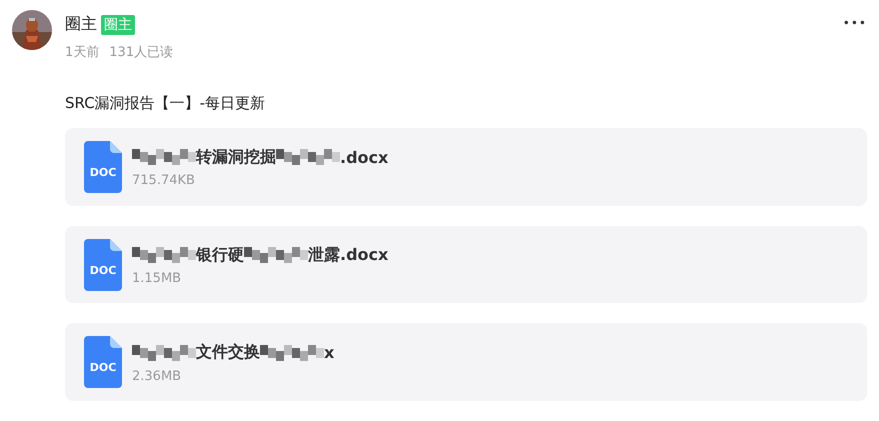 This screenshot has width=879, height=421. Describe the element at coordinates (157, 376) in the screenshot. I see `file-size: 2.36MB` at that location.